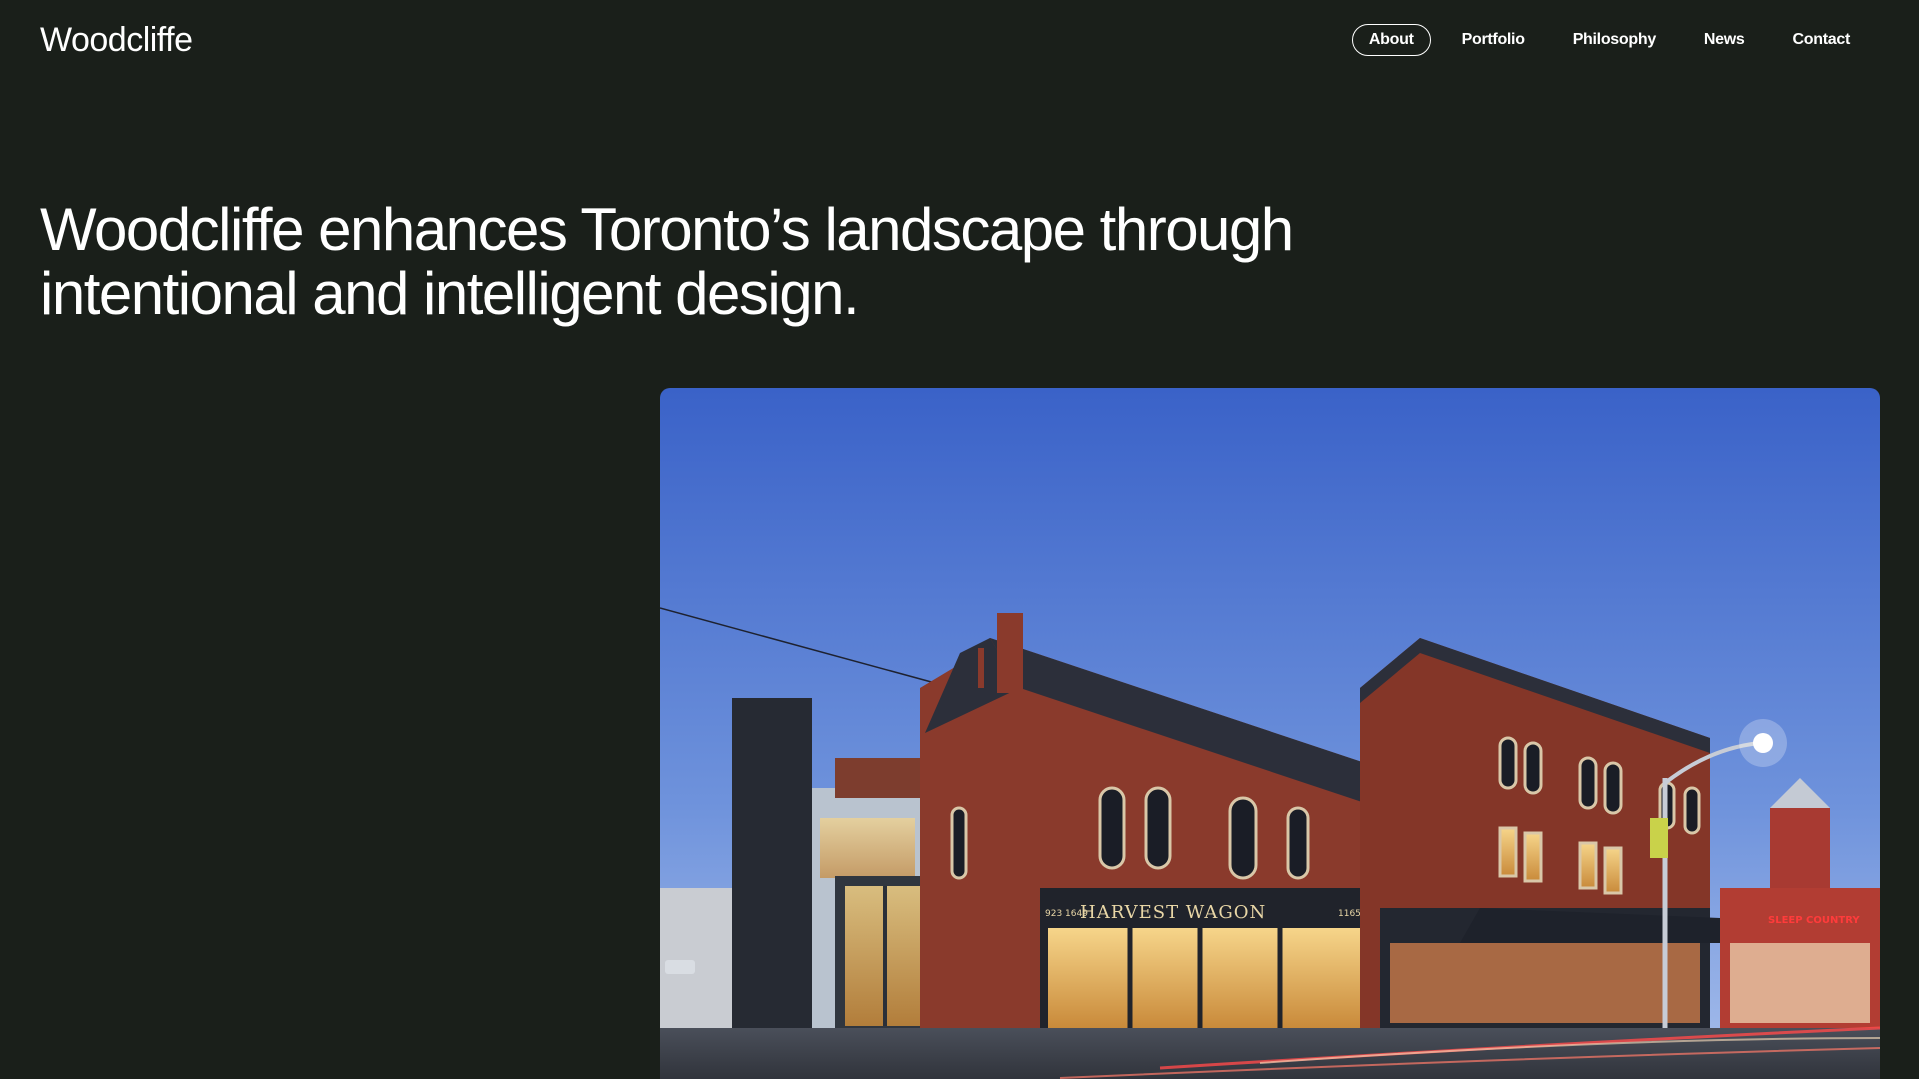 Image resolution: width=1919 pixels, height=1079 pixels. What do you see at coordinates (1391, 40) in the screenshot?
I see `nav-about: About` at bounding box center [1391, 40].